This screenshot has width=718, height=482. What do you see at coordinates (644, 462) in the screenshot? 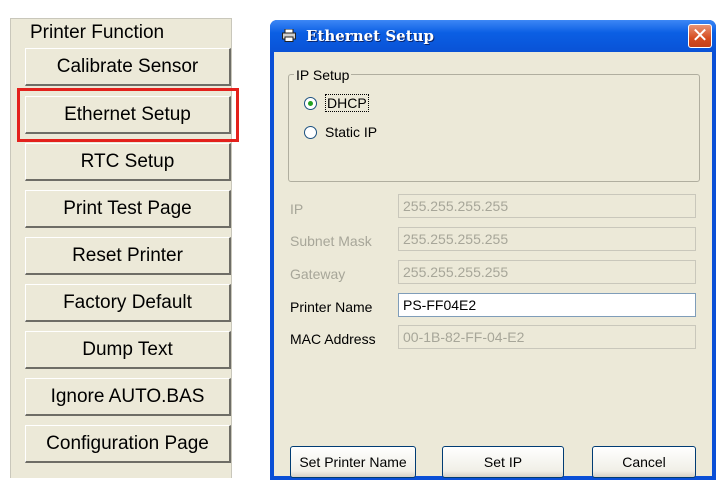
I see `cancel-button: Cancel` at bounding box center [644, 462].